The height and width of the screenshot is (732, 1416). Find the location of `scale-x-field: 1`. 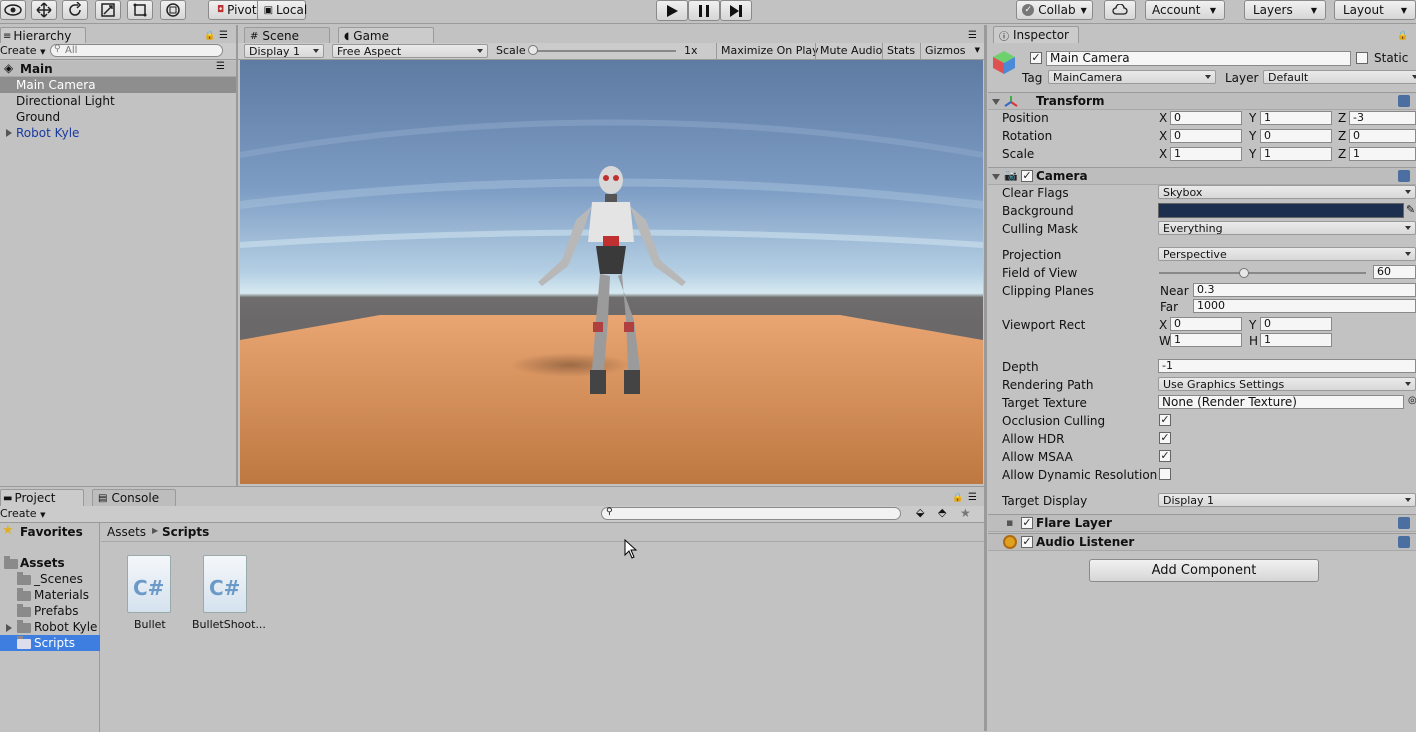

scale-x-field: 1 is located at coordinates (1206, 154).